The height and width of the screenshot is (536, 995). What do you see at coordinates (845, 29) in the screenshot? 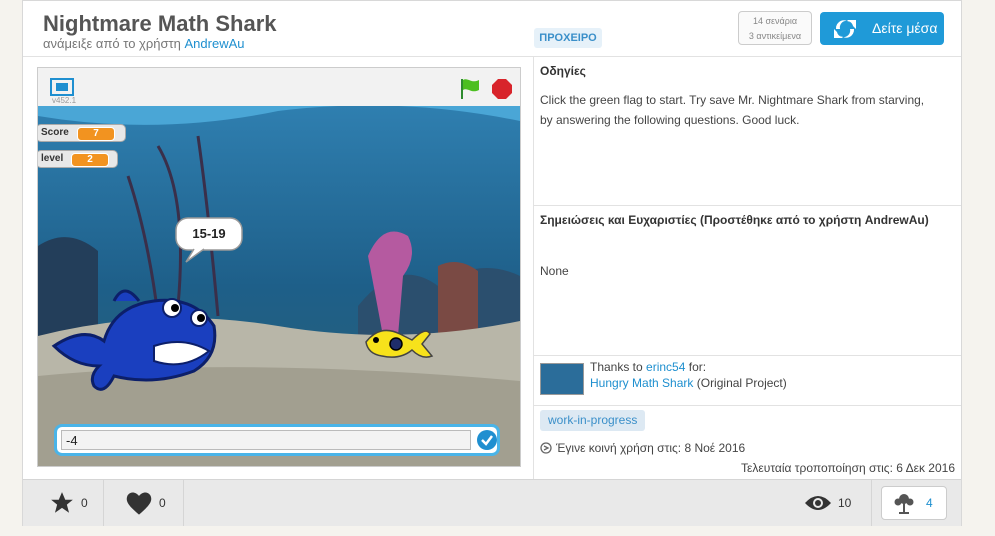
I see `remix-arrows-icon` at bounding box center [845, 29].